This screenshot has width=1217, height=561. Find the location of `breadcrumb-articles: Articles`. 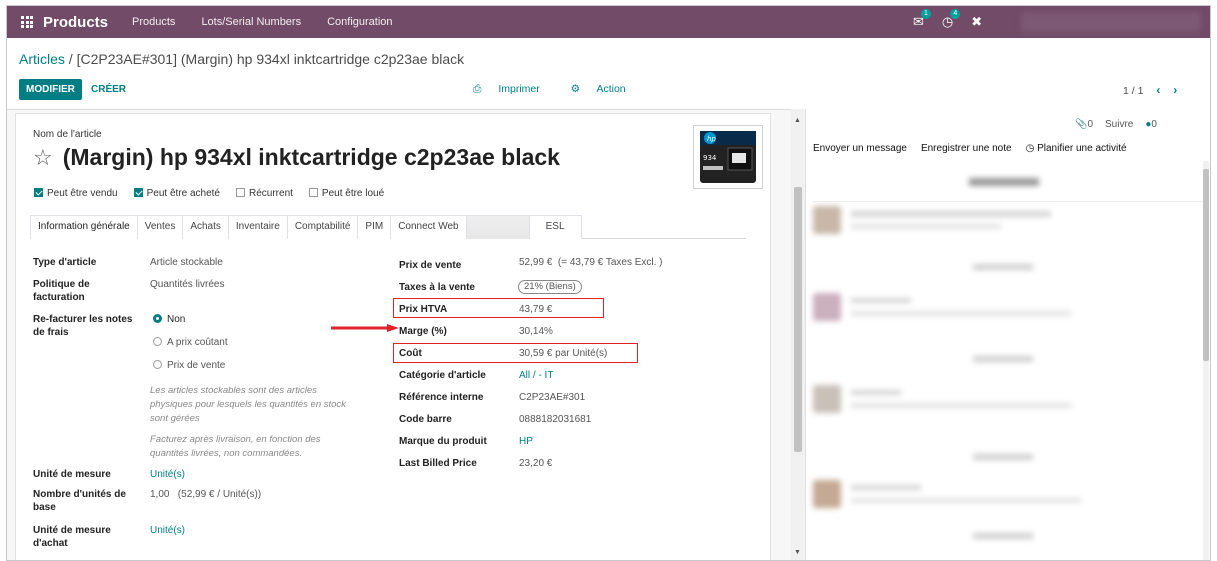

breadcrumb-articles: Articles is located at coordinates (42, 59).